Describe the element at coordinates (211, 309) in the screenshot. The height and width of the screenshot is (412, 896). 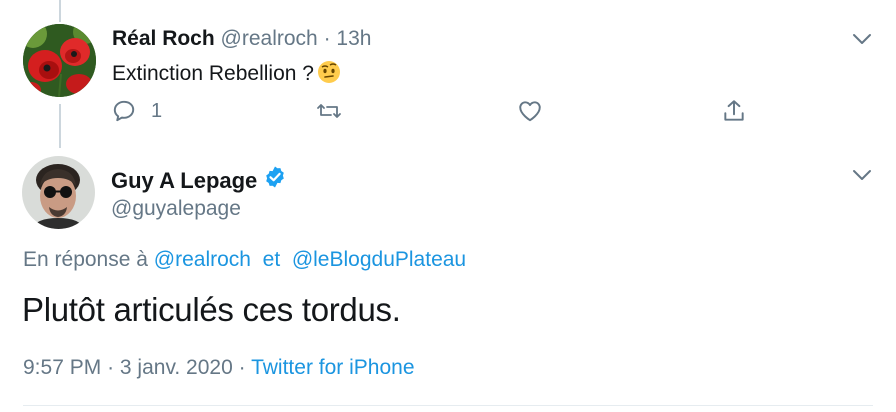
I see `tweet-text: Plutôt articulés ces tordus.` at that location.